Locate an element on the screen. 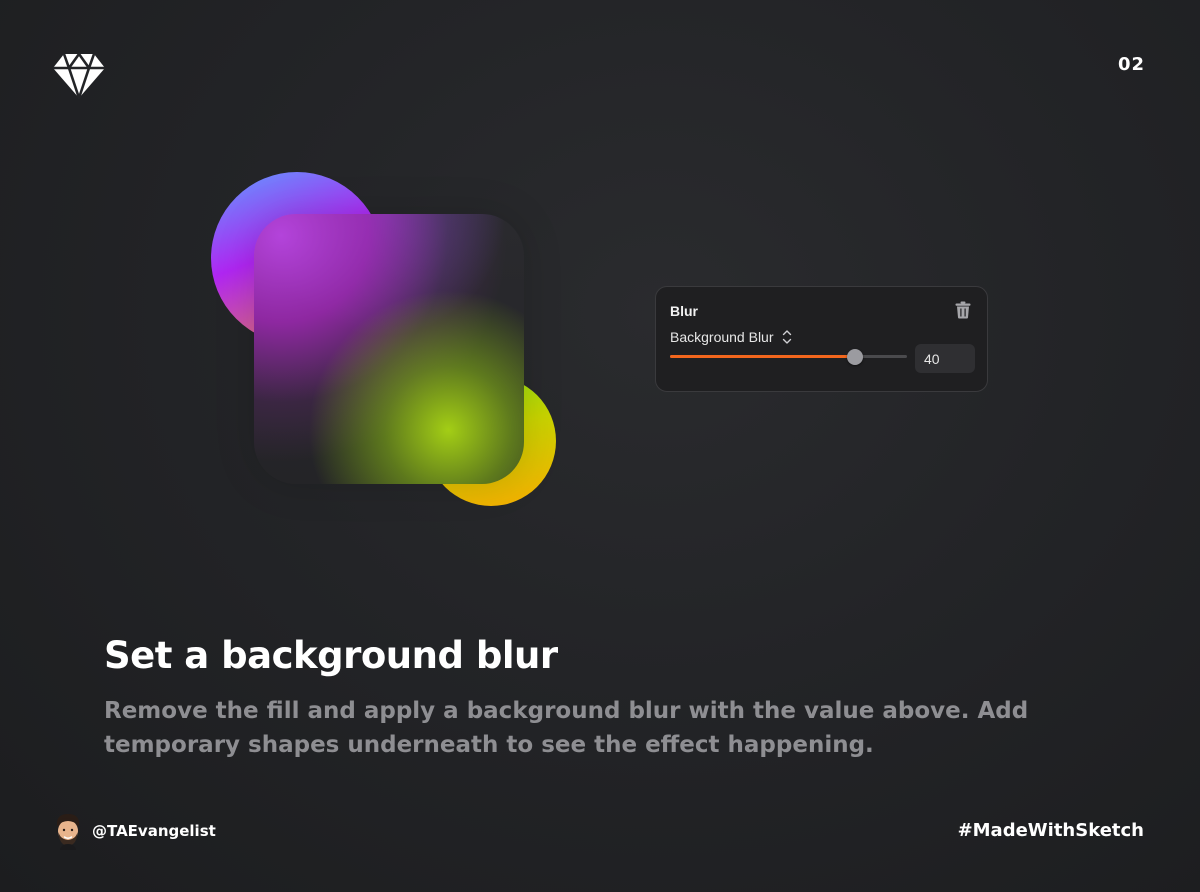  trash-icon is located at coordinates (963, 310).